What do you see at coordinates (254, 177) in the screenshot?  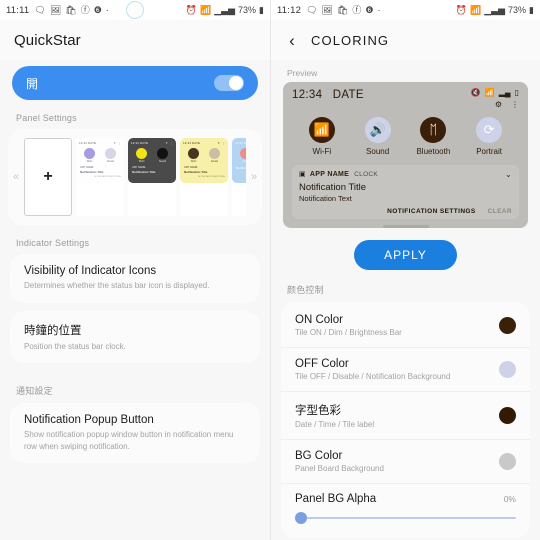 I see `chevron-right-double-icon: »` at bounding box center [254, 177].